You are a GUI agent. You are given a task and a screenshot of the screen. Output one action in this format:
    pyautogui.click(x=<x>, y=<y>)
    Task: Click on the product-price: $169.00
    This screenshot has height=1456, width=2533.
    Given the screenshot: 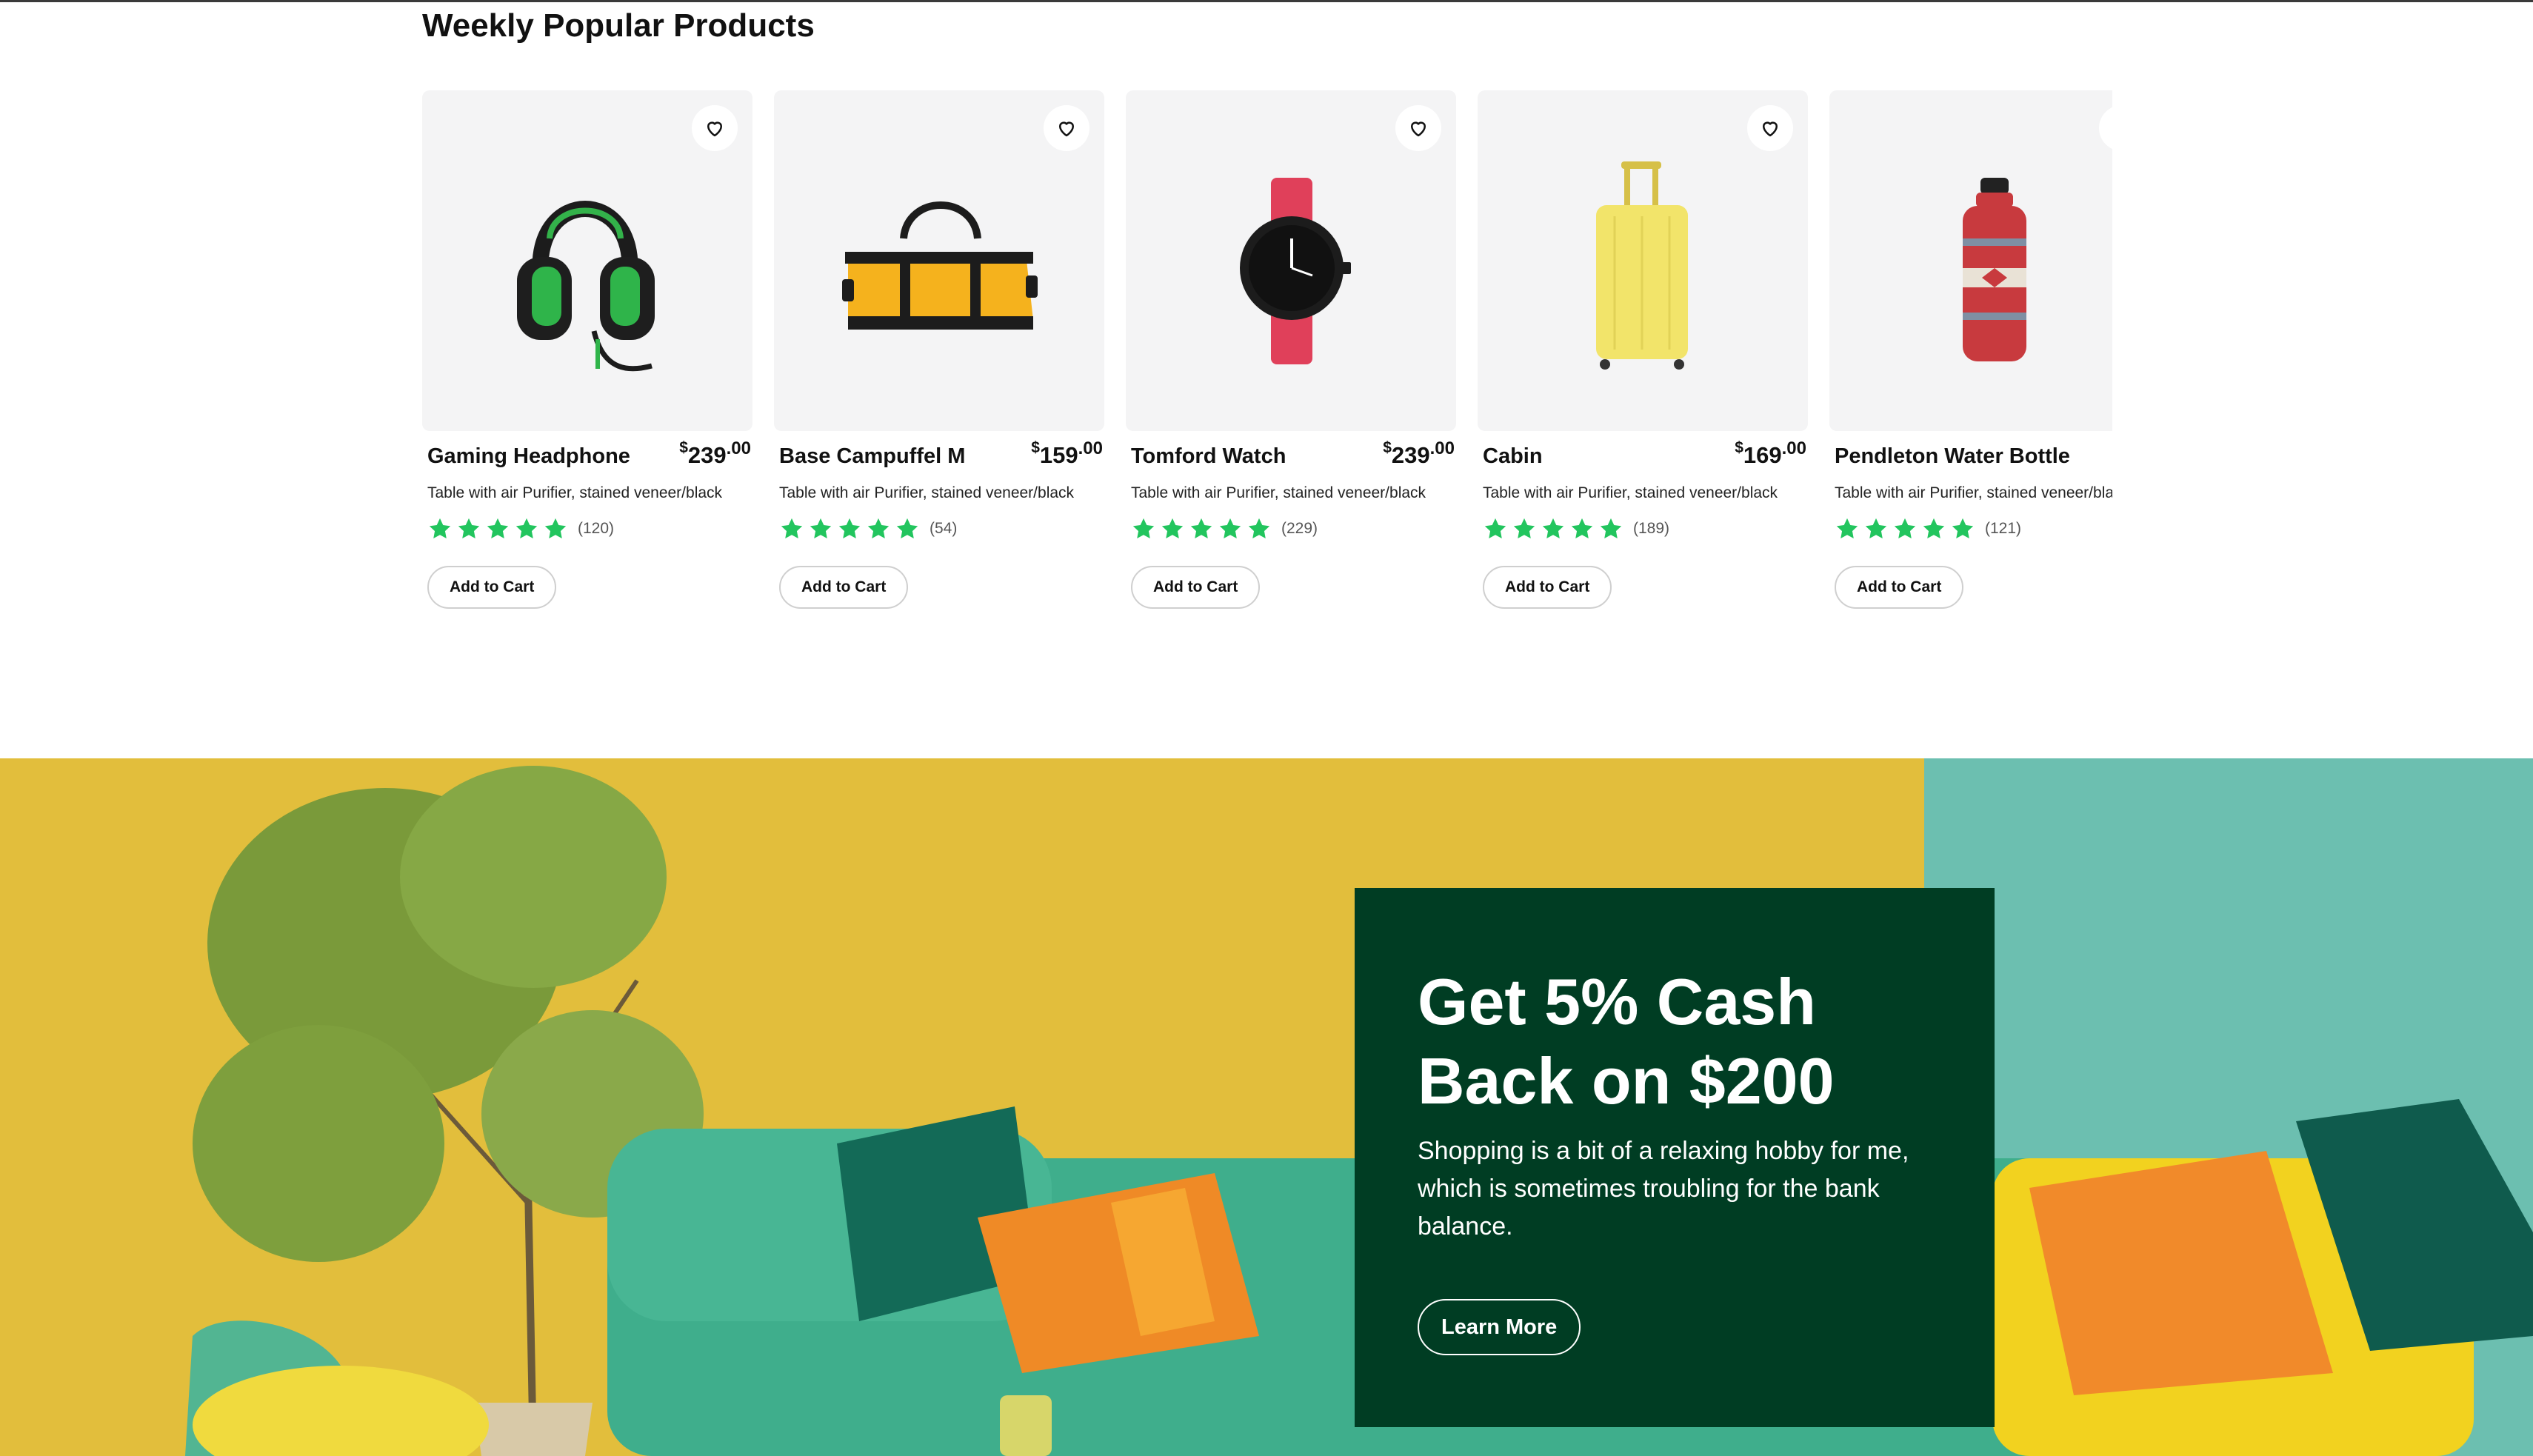 What is the action you would take?
    pyautogui.click(x=1770, y=453)
    